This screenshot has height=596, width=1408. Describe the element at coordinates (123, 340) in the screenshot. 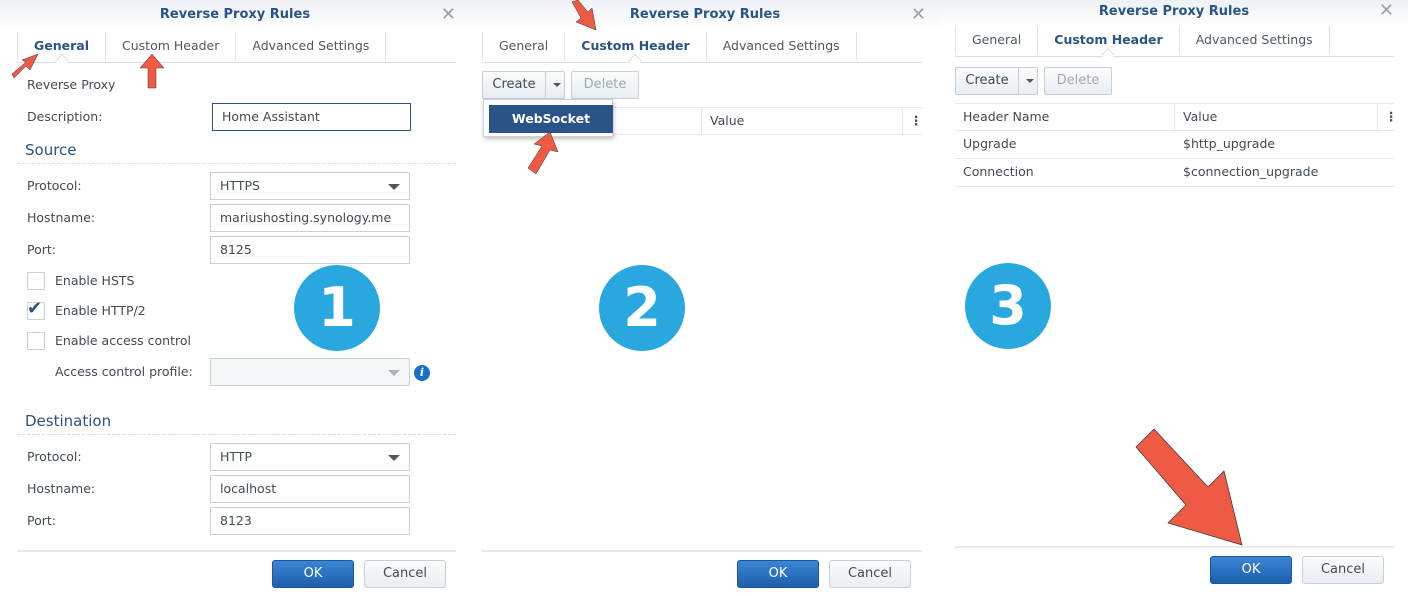

I see `enable-access-control-label: Enable access control` at that location.